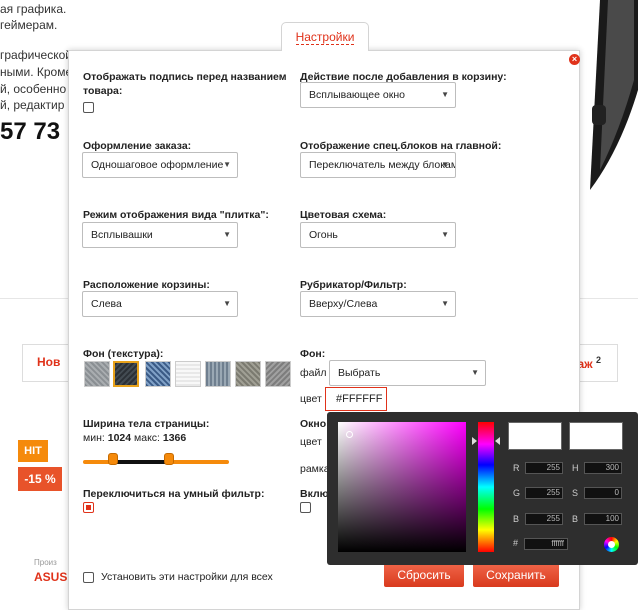 The height and width of the screenshot is (610, 638). Describe the element at coordinates (343, 215) in the screenshot. I see `color-scheme-label: Цветовая схема:` at that location.